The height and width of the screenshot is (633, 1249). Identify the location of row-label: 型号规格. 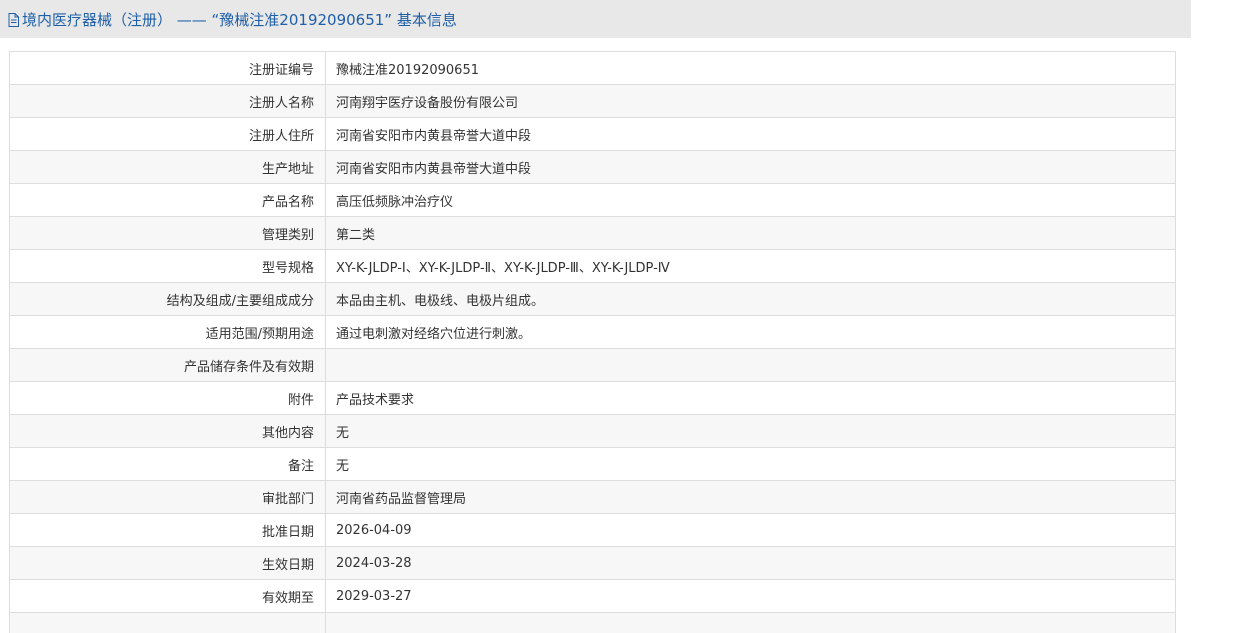
(167, 266).